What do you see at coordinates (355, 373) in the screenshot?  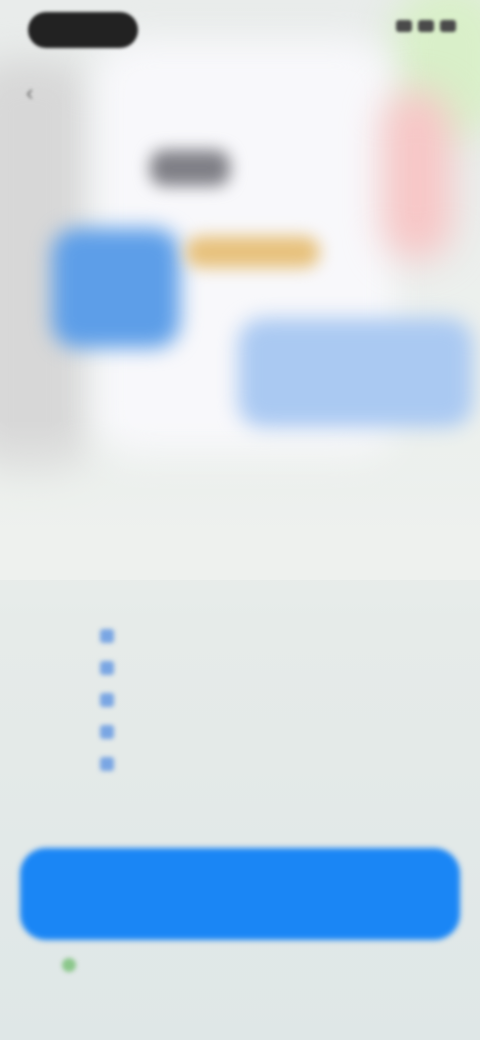 I see `bg-shape-blue-right` at bounding box center [355, 373].